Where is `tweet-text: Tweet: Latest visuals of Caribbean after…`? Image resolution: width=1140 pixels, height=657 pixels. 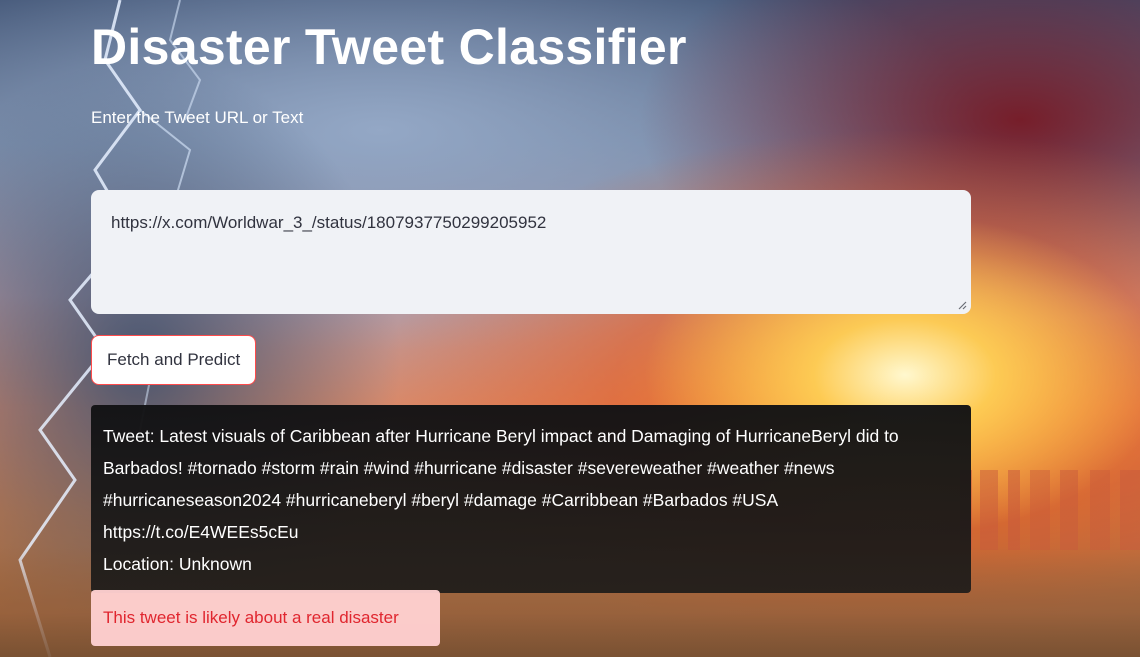
tweet-text: Tweet: Latest visuals of Caribbean after… is located at coordinates (501, 484).